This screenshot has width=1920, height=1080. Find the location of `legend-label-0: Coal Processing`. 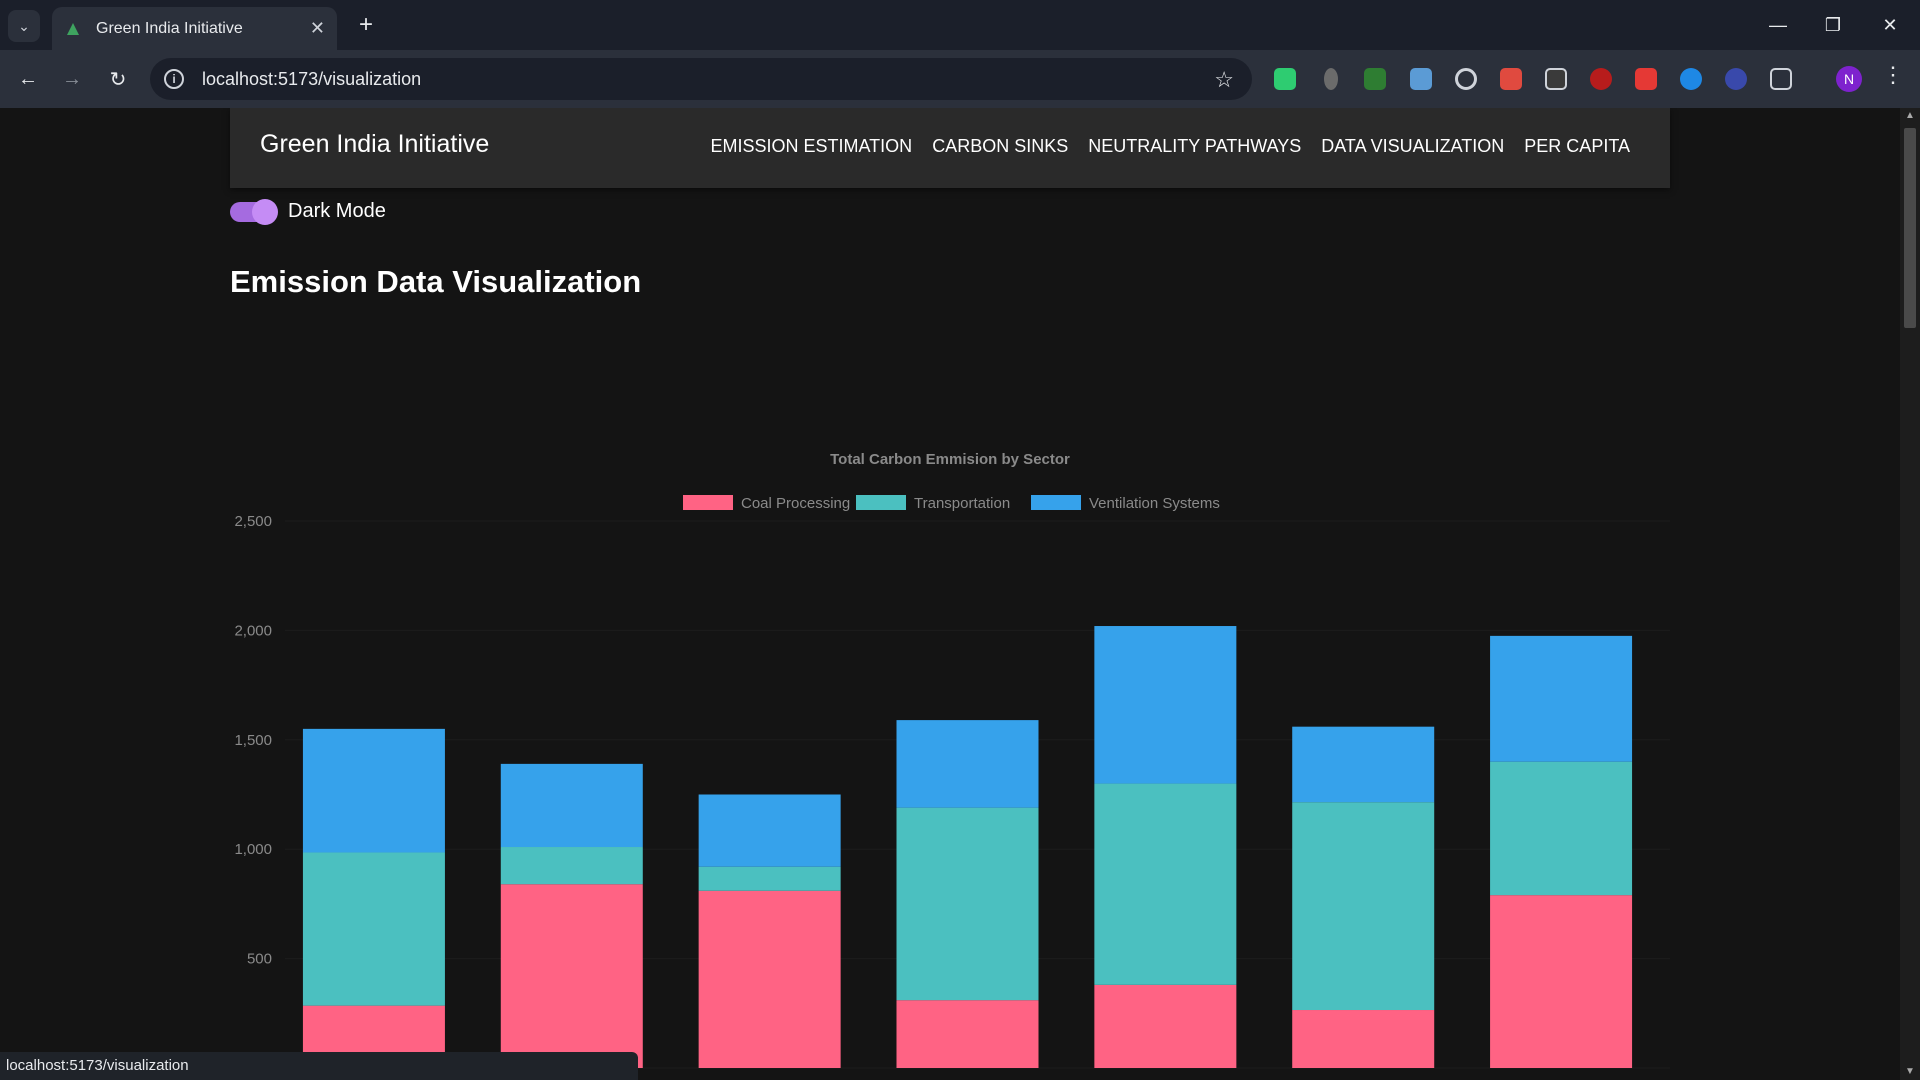

legend-label-0: Coal Processing is located at coordinates (795, 503).